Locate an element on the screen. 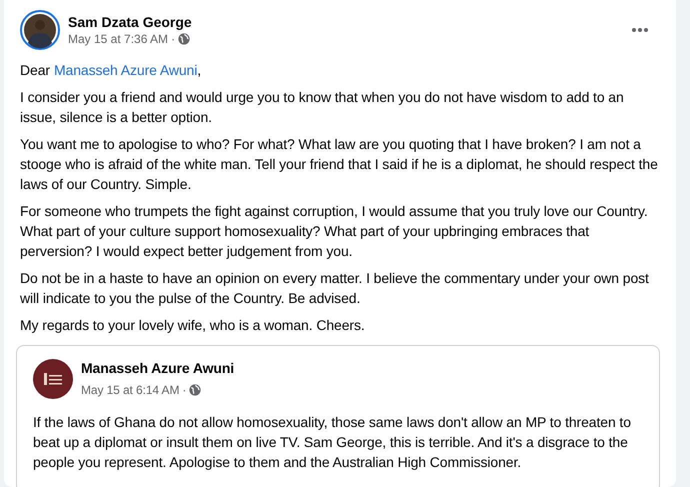 This screenshot has width=690, height=487. page-logo is located at coordinates (53, 379).